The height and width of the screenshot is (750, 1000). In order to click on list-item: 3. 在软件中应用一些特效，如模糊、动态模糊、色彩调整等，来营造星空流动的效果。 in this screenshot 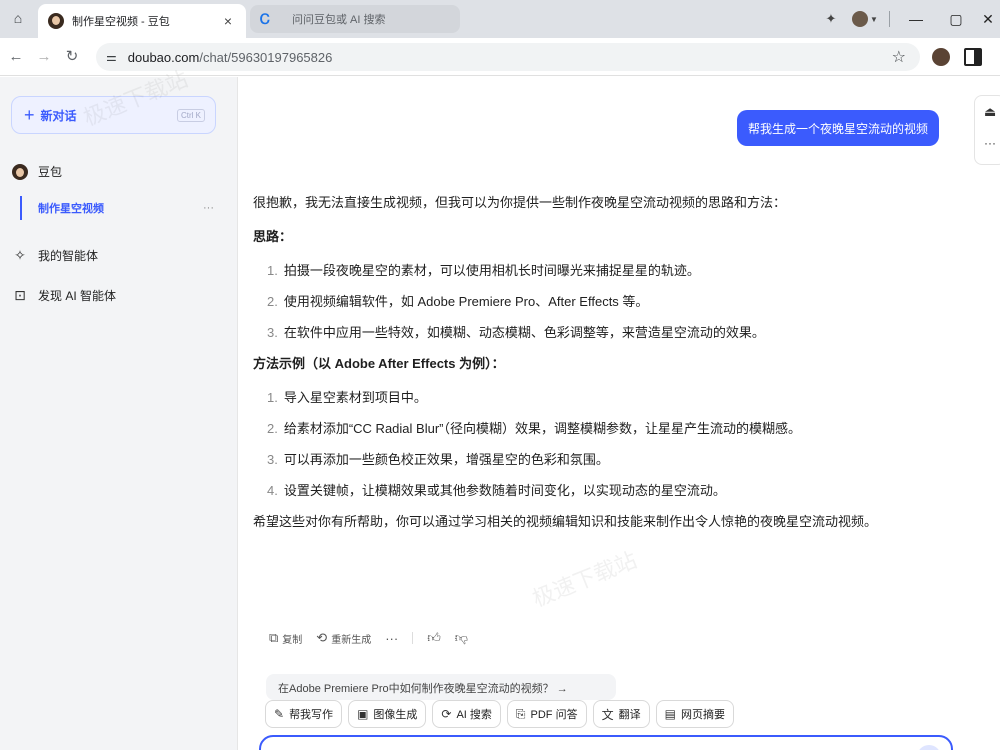, I will do `click(516, 332)`.